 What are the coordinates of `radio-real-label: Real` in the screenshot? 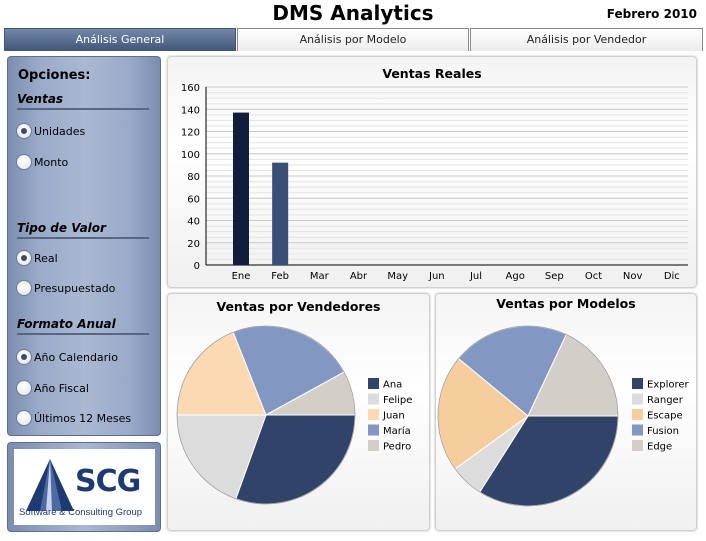 It's located at (46, 258).